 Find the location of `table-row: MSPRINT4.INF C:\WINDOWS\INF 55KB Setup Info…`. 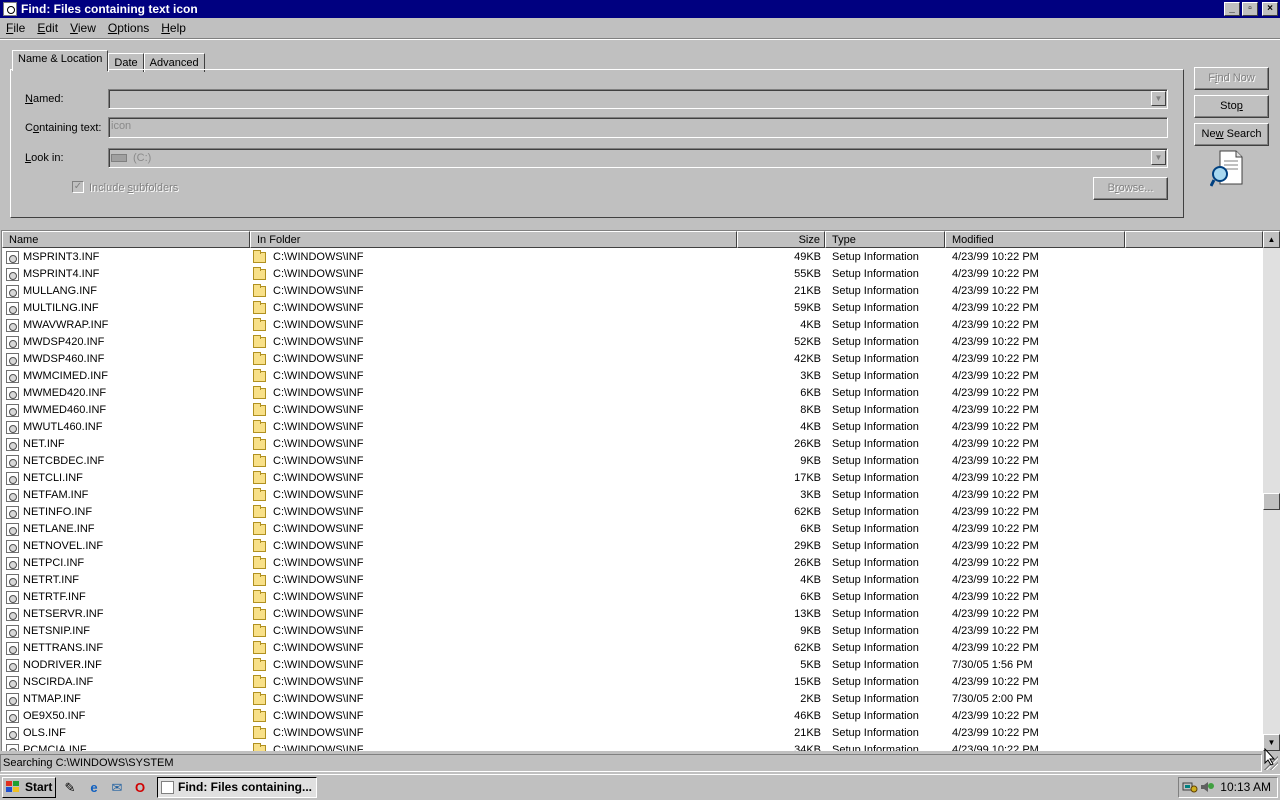

table-row: MSPRINT4.INF C:\WINDOWS\INF 55KB Setup Info… is located at coordinates (633, 274).